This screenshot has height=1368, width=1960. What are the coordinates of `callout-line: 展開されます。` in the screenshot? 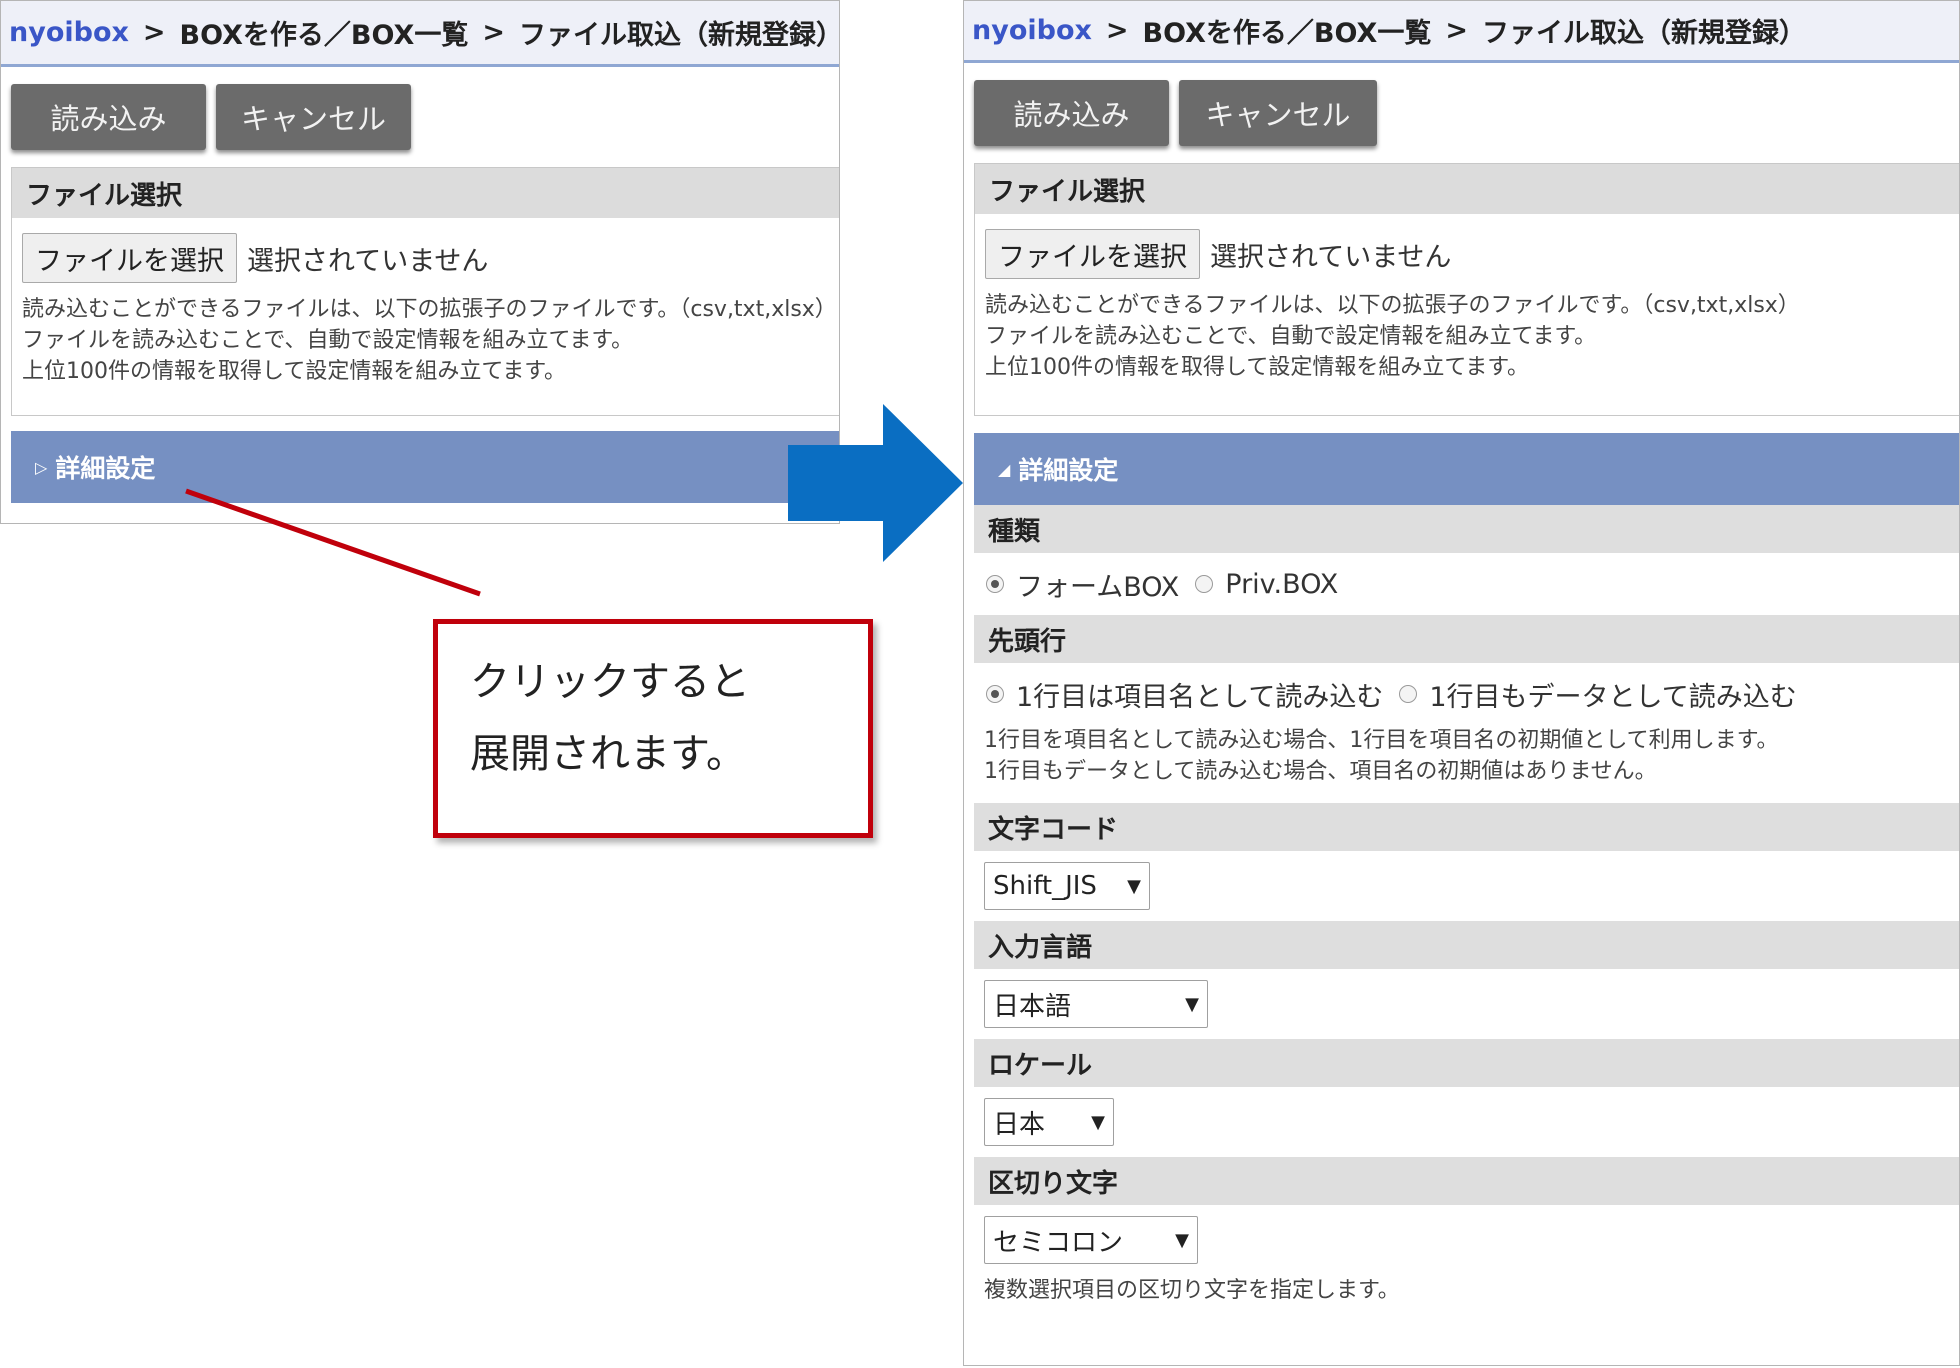 It's located at (608, 754).